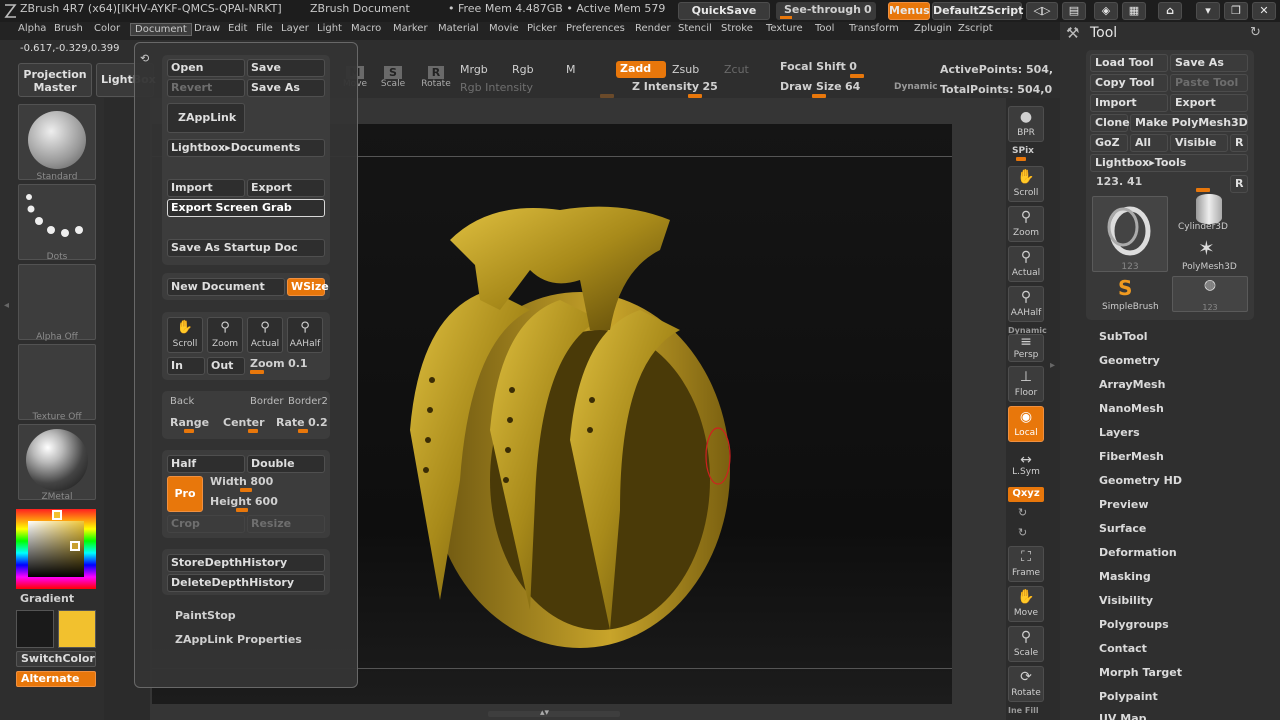 This screenshot has height=720, width=1280. I want to click on surface-section: Surface, so click(1122, 528).